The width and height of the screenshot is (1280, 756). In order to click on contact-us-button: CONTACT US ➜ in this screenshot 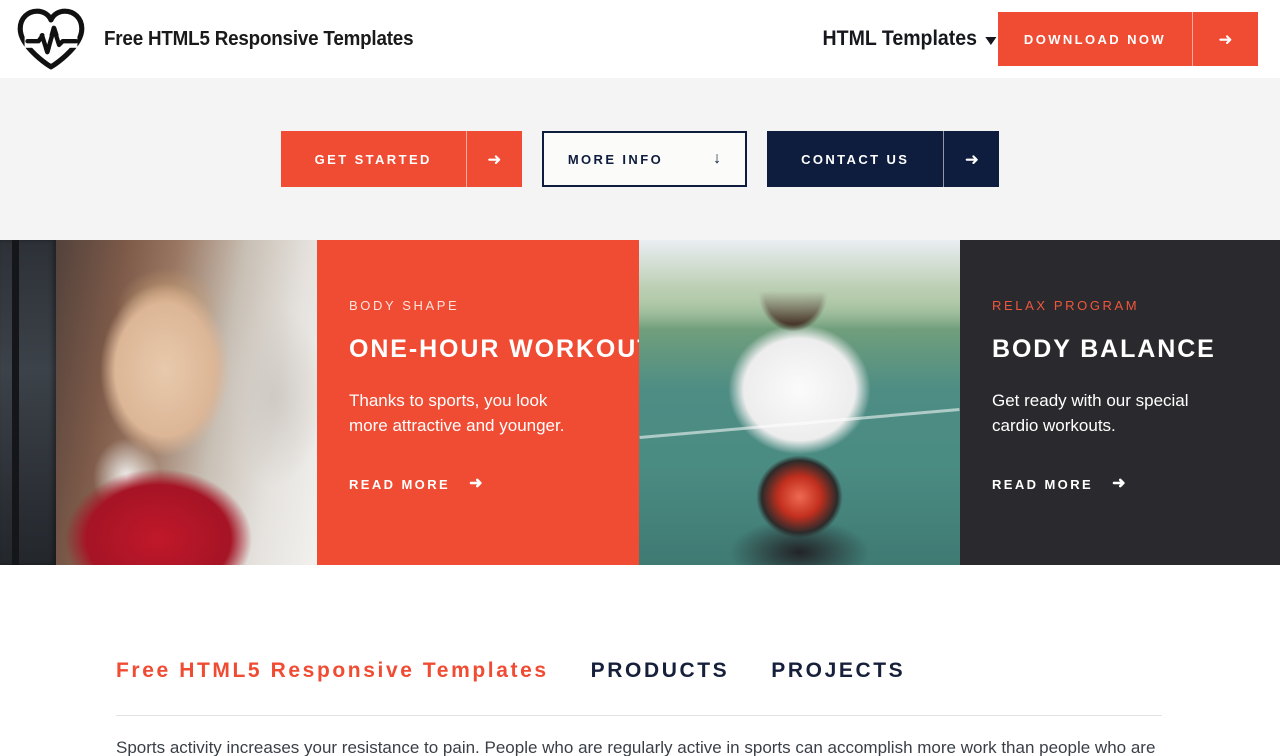, I will do `click(883, 159)`.